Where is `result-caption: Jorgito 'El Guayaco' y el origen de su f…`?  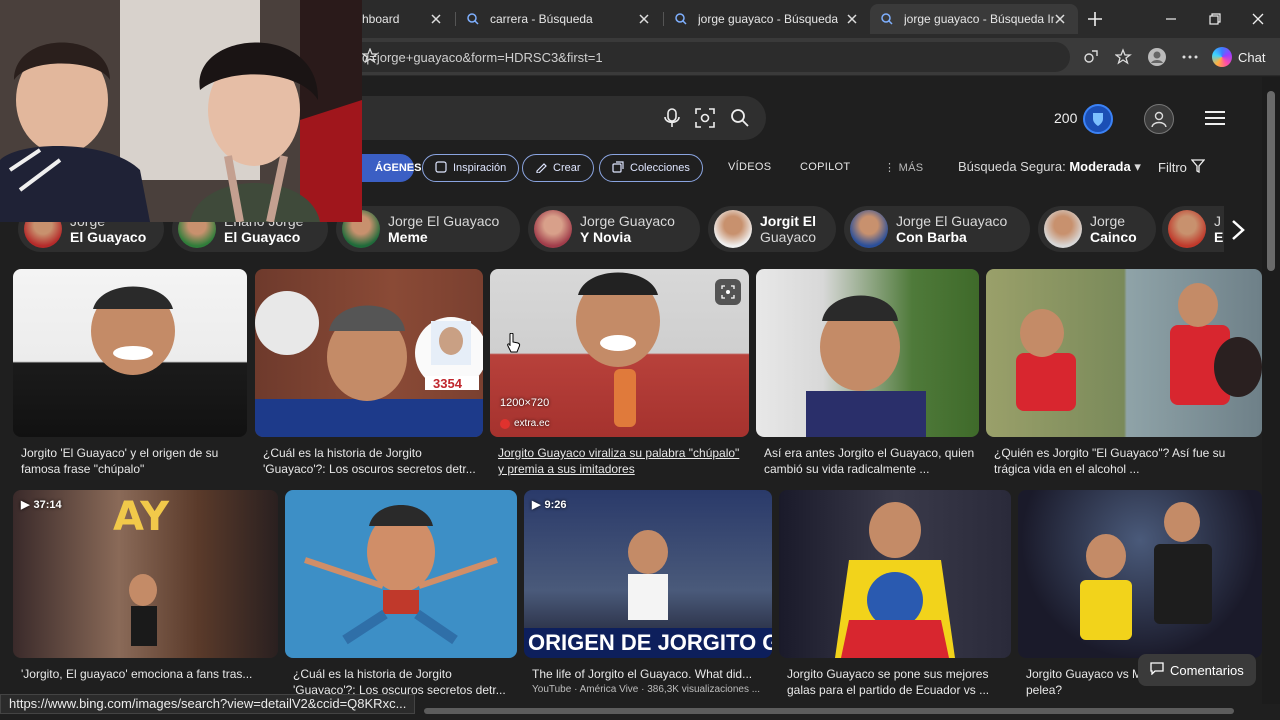 result-caption: Jorgito 'El Guayaco' y el origen de su f… is located at coordinates (132, 461).